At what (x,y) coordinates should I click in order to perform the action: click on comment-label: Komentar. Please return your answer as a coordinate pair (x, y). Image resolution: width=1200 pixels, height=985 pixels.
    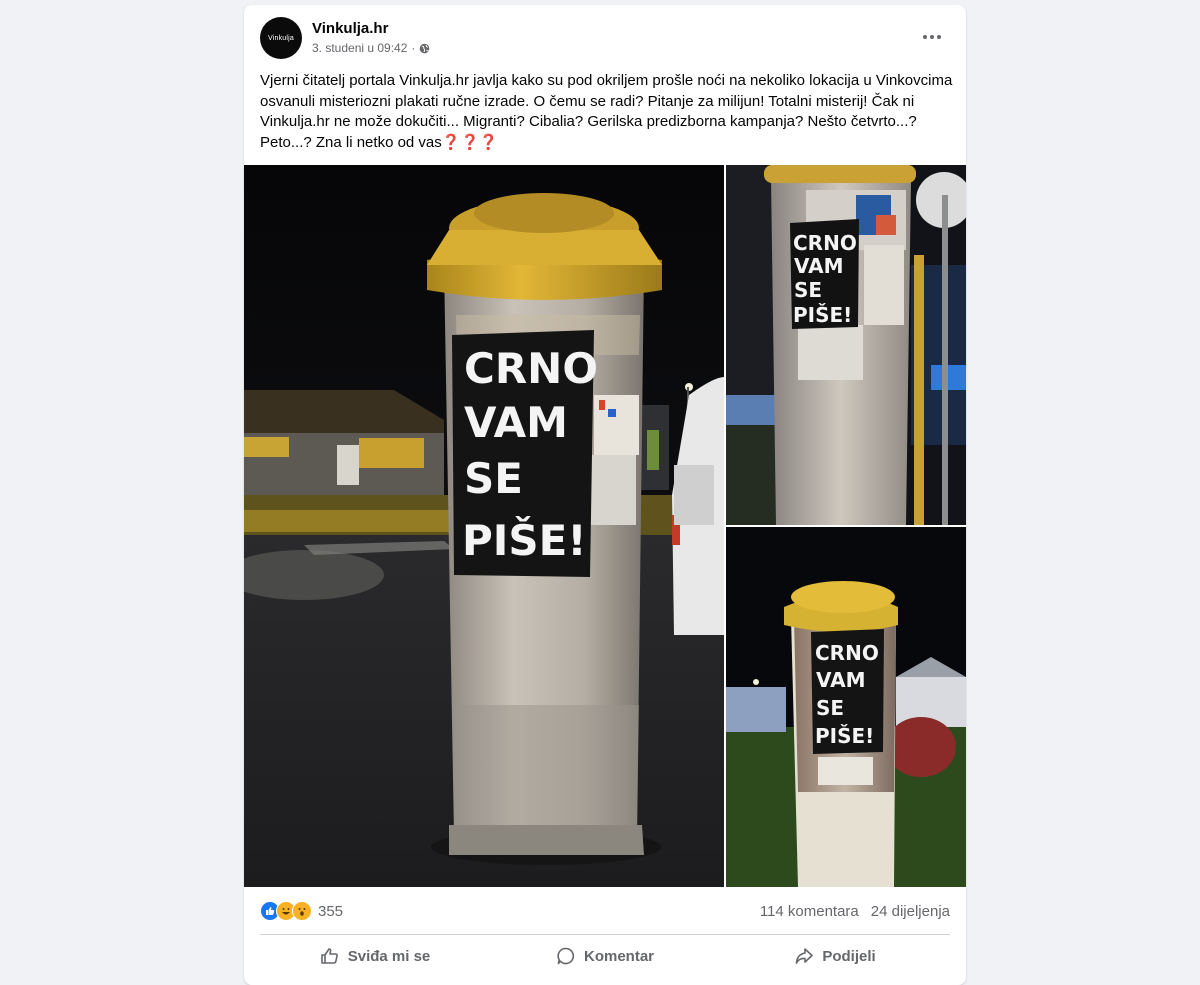
    Looking at the image, I should click on (618, 956).